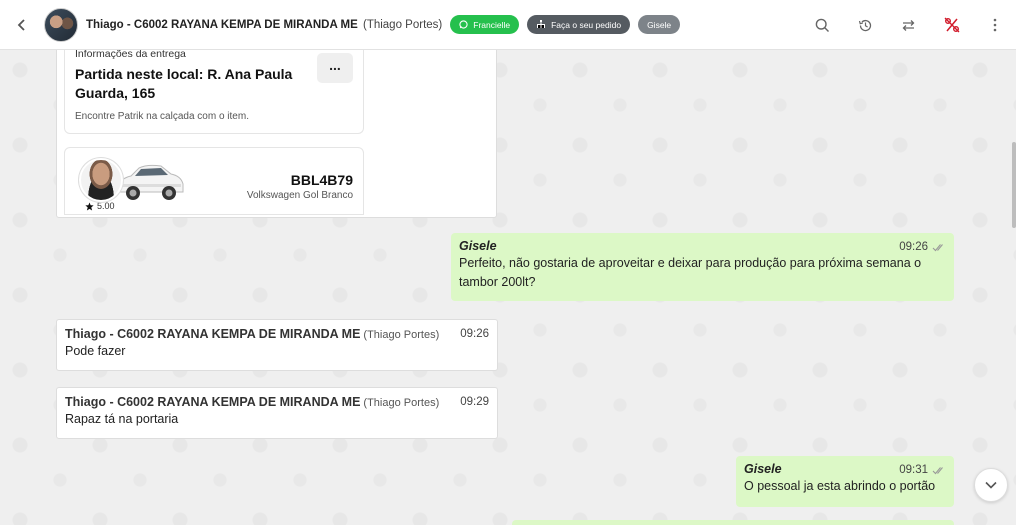 The height and width of the screenshot is (525, 1016). What do you see at coordinates (321, 180) in the screenshot?
I see `vehicle-plate: BBL4B79` at bounding box center [321, 180].